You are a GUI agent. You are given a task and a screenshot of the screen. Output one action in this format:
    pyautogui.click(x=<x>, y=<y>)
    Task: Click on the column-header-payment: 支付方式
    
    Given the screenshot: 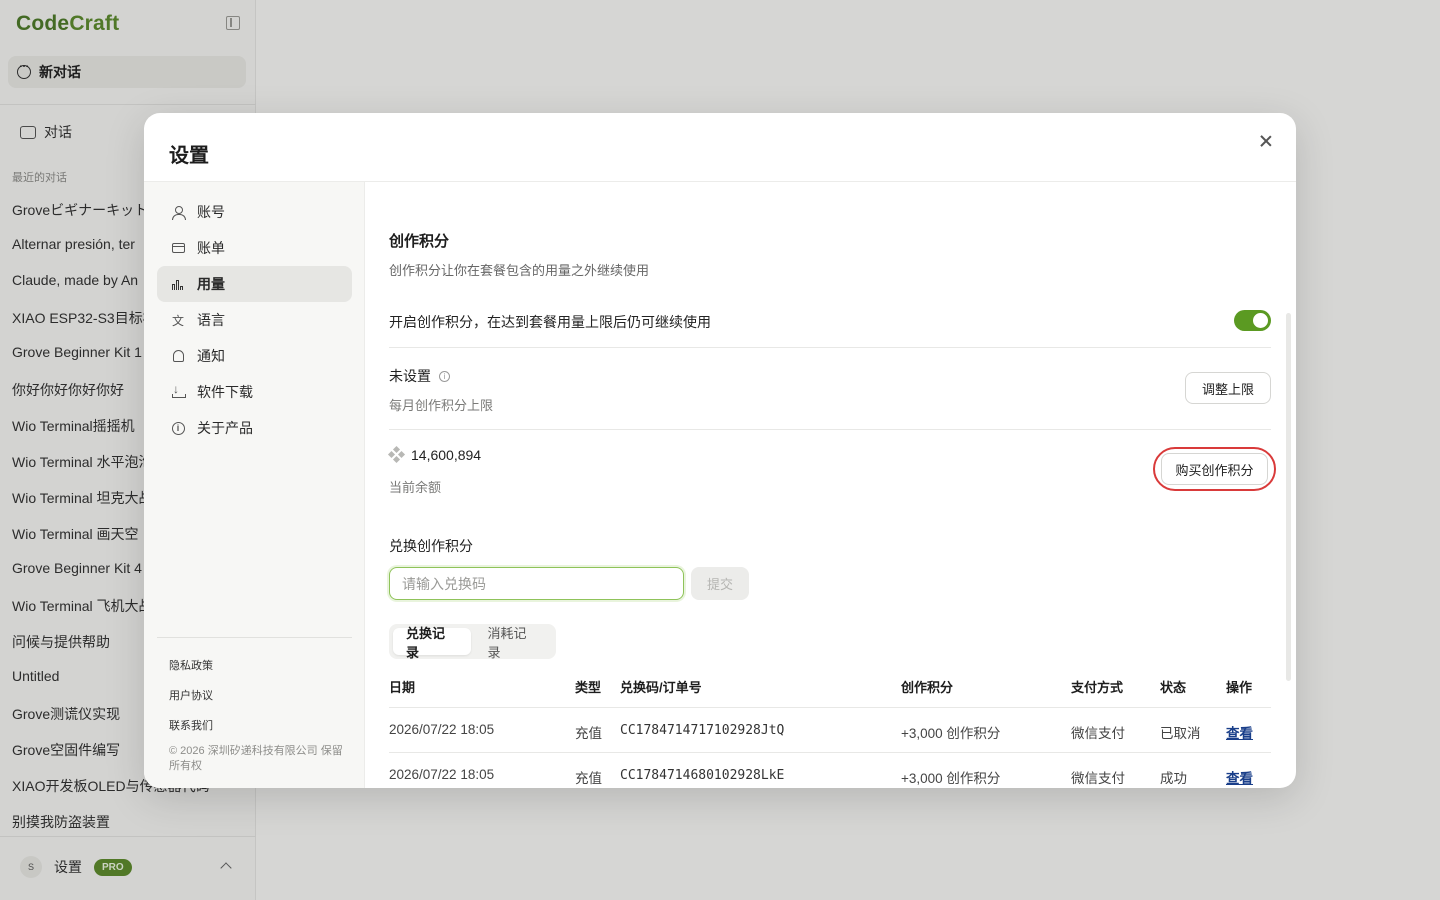 What is the action you would take?
    pyautogui.click(x=1097, y=687)
    